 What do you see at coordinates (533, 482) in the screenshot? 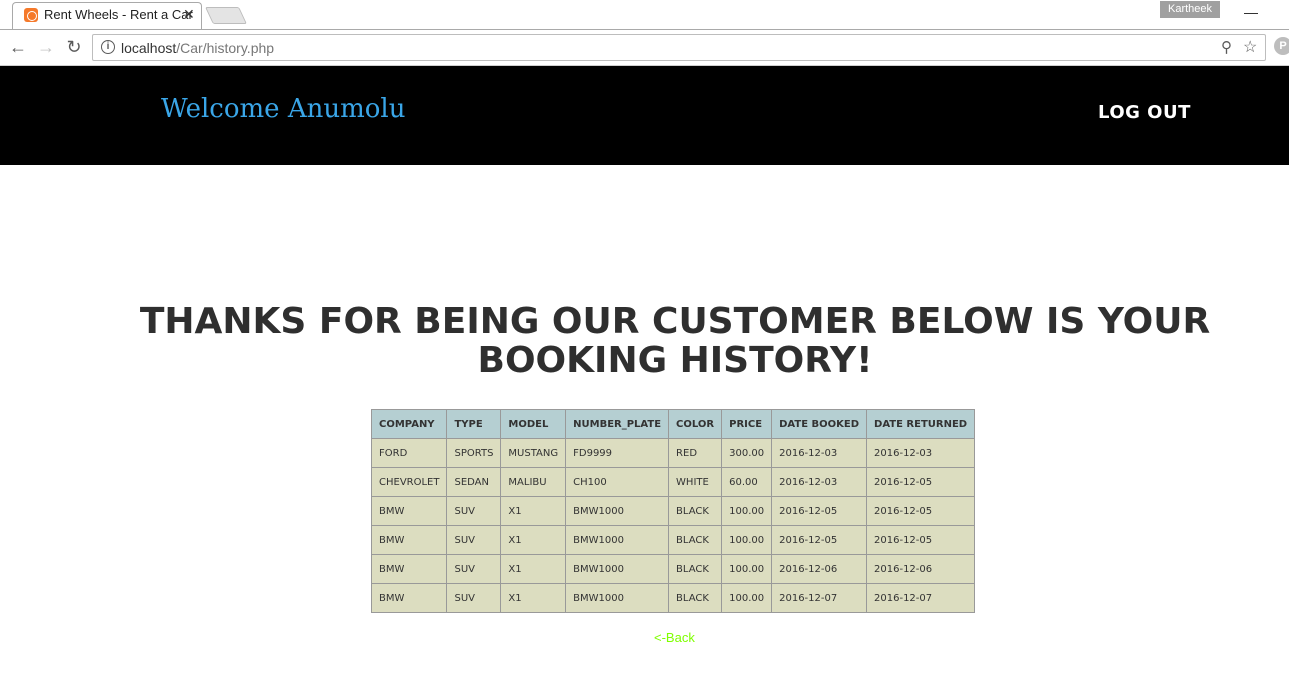
I see `cell-model: MALIBU` at bounding box center [533, 482].